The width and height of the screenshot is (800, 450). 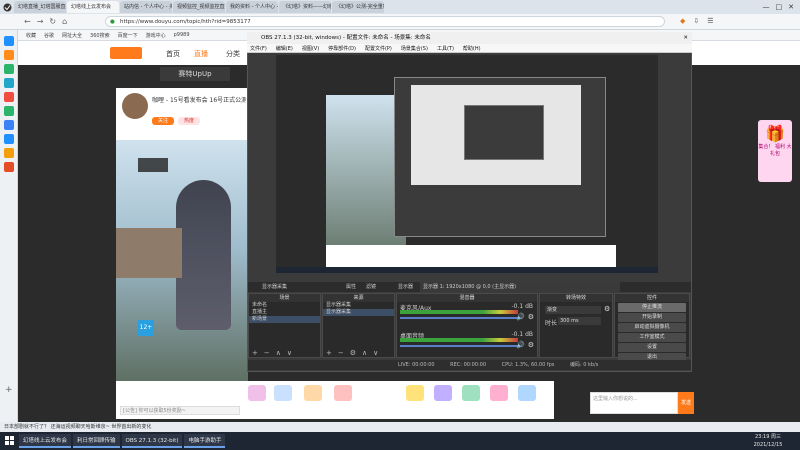 I want to click on stream-video: 12+, so click(x=182, y=261).